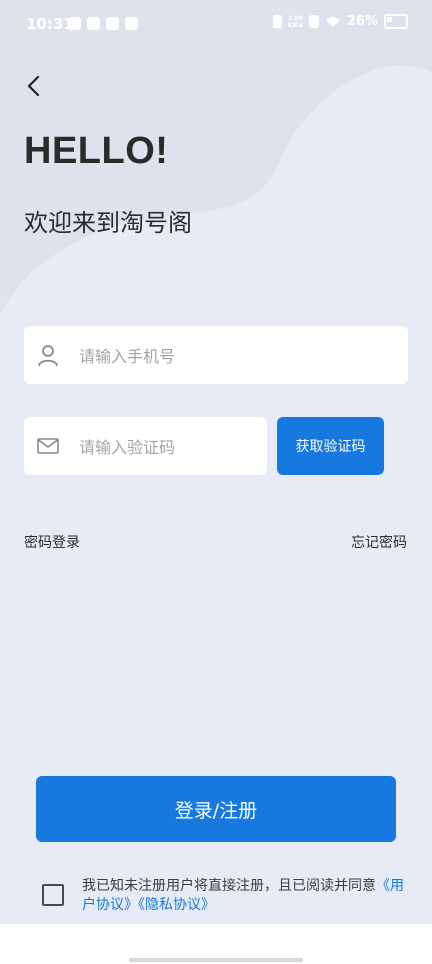  Describe the element at coordinates (48, 446) in the screenshot. I see `mail-icon` at that location.